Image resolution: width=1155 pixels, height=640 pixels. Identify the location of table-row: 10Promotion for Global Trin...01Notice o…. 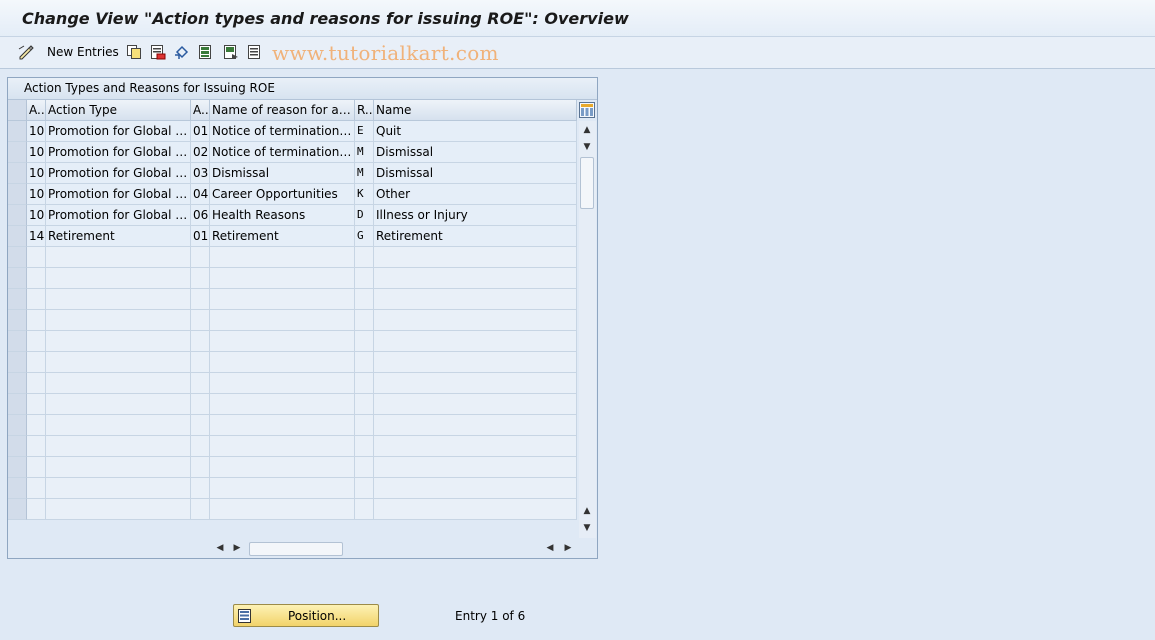
(292, 131).